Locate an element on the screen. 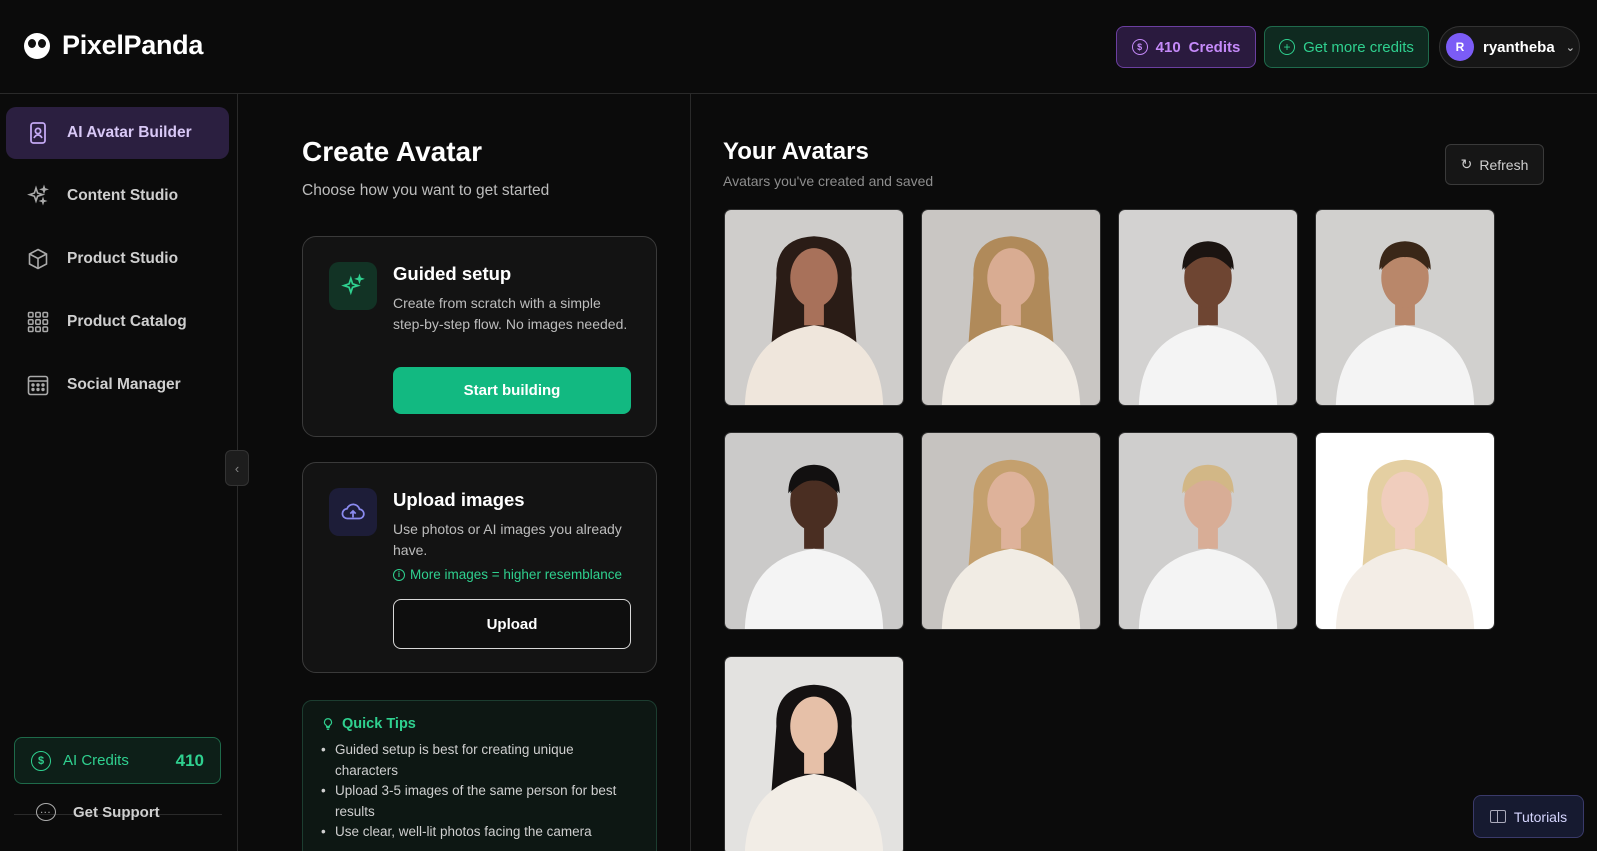  info-icon: i is located at coordinates (399, 574).